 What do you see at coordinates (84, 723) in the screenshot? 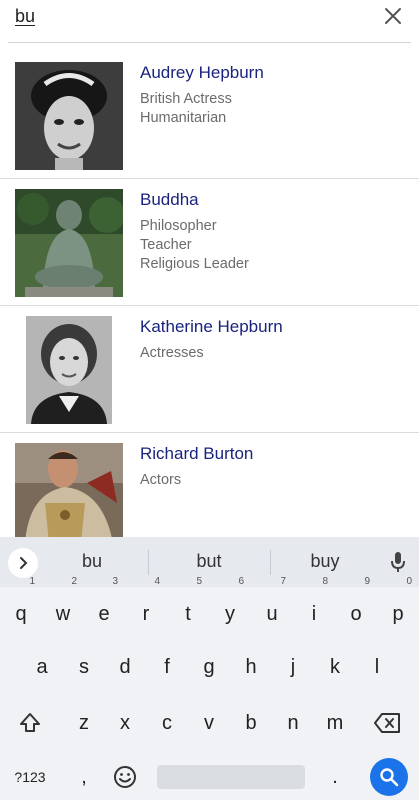
I see `key-z: z` at bounding box center [84, 723].